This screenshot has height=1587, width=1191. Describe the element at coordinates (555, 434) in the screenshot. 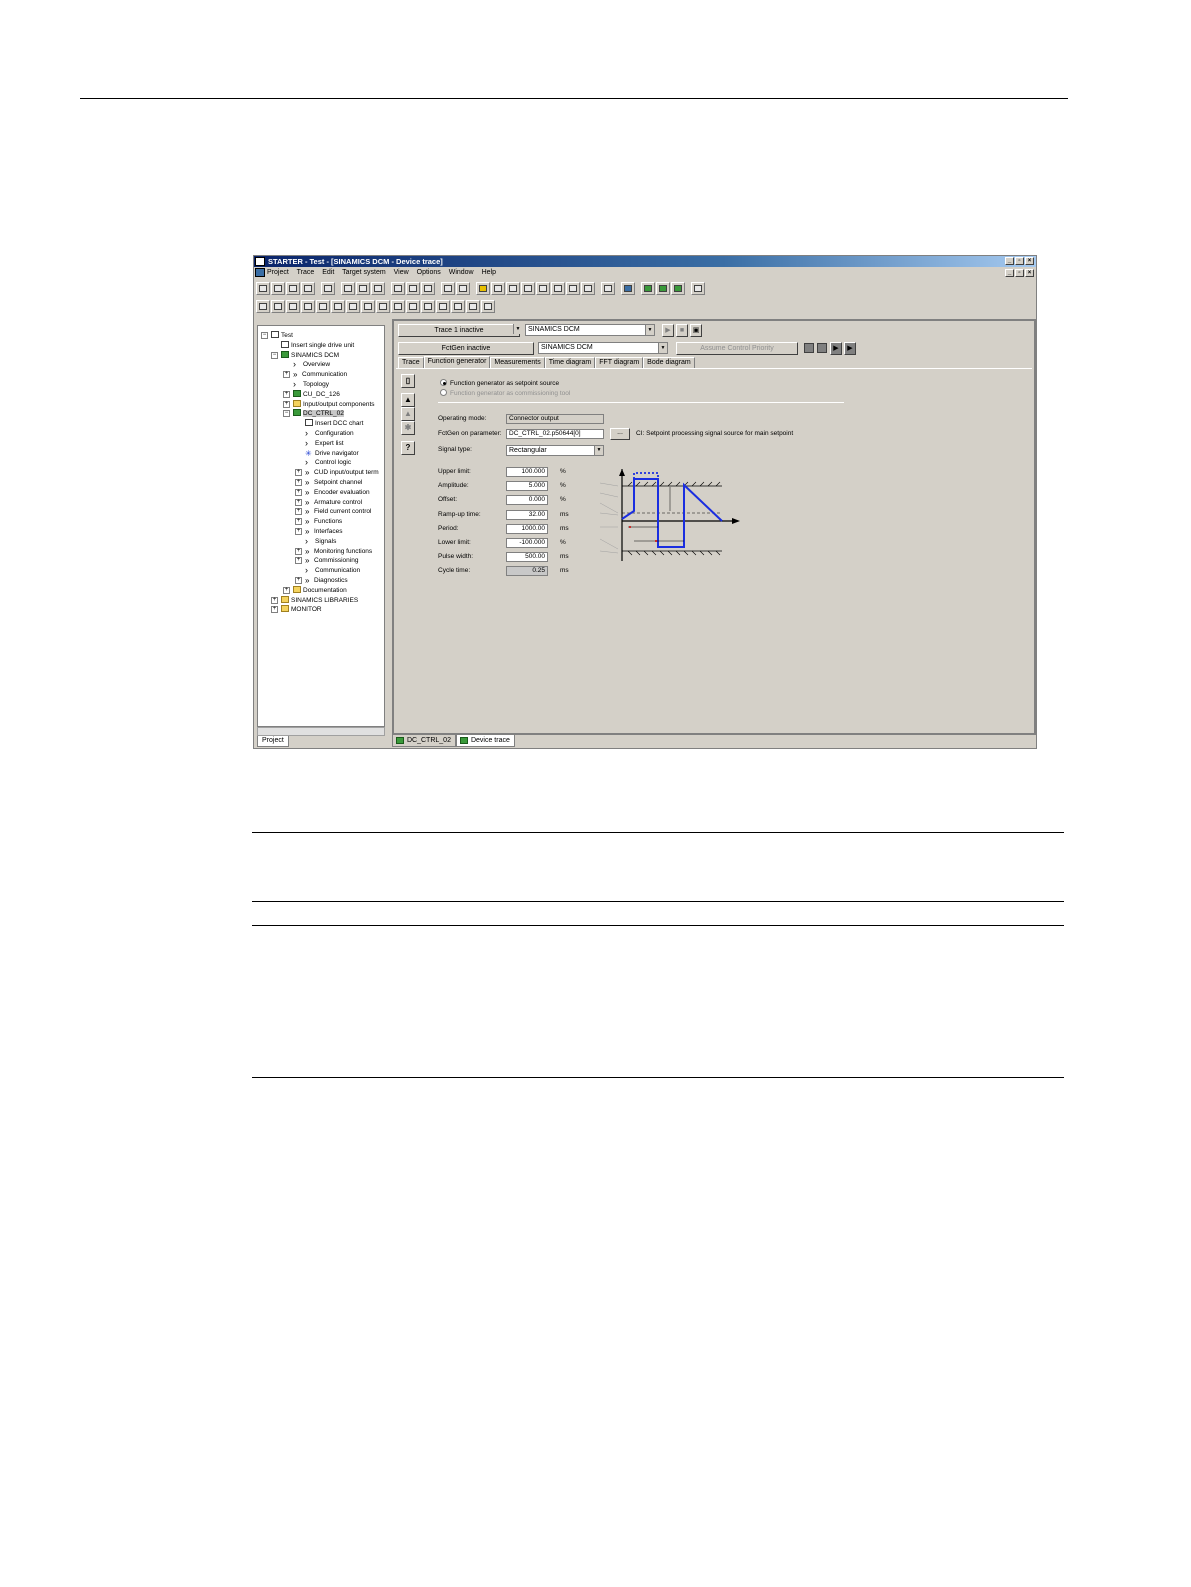

I see `parameter-input: DC_CTRL_02.p50644[0]` at that location.